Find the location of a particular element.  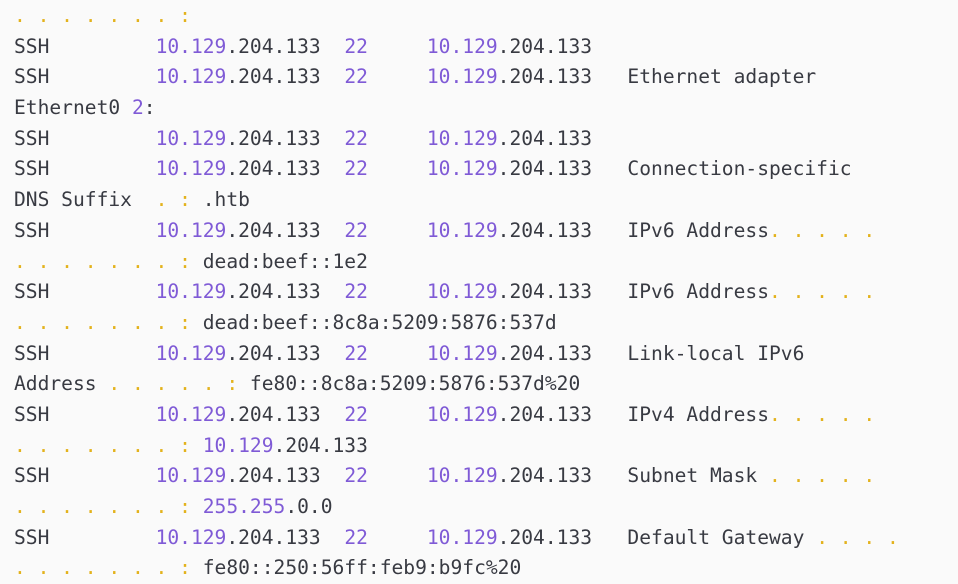

text-token: Ethernet0 is located at coordinates (73, 108).